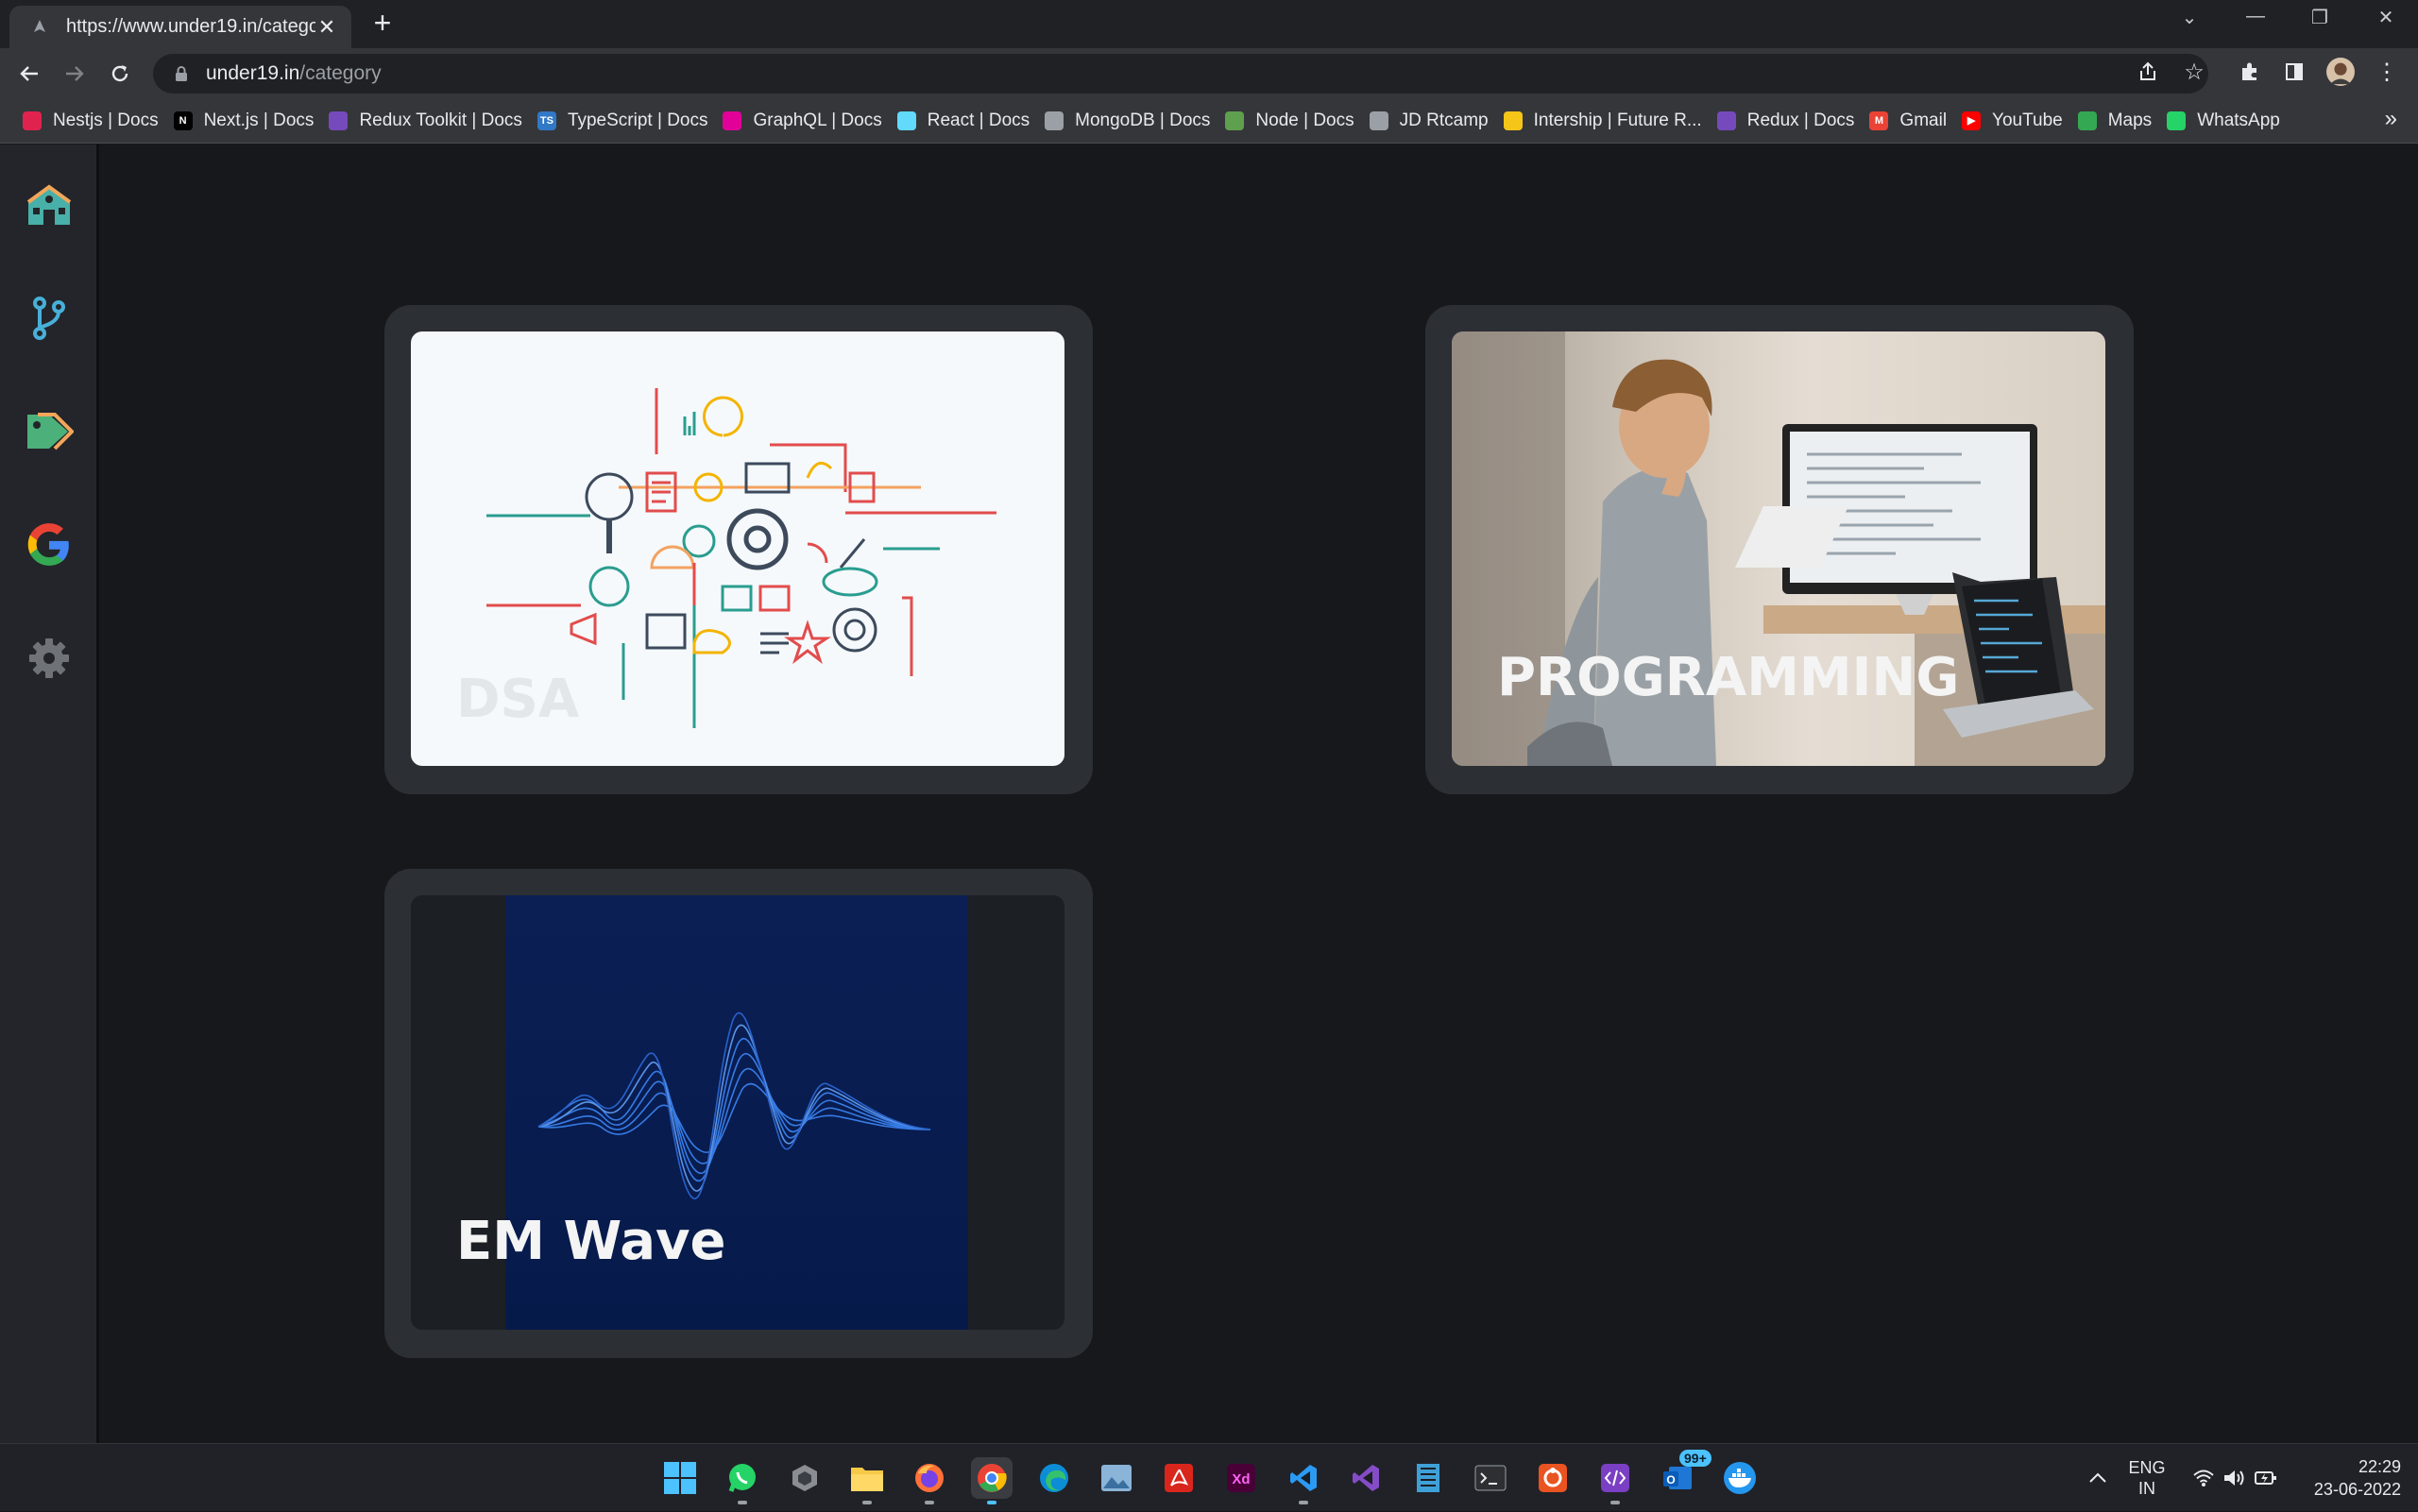 The width and height of the screenshot is (2418, 1512). I want to click on svg-text: Xd, so click(1241, 1479).